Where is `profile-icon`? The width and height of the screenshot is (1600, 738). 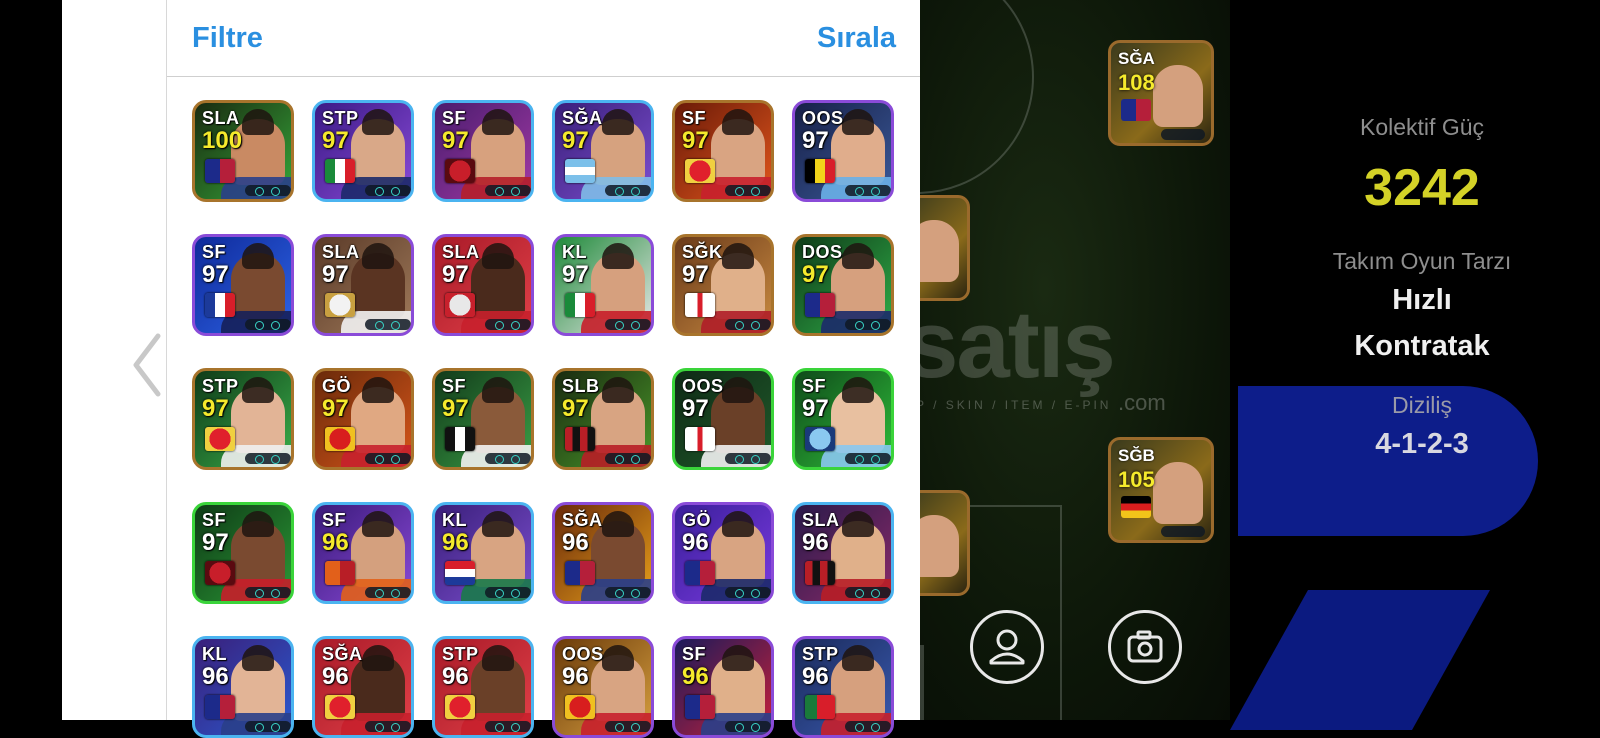 profile-icon is located at coordinates (1007, 647).